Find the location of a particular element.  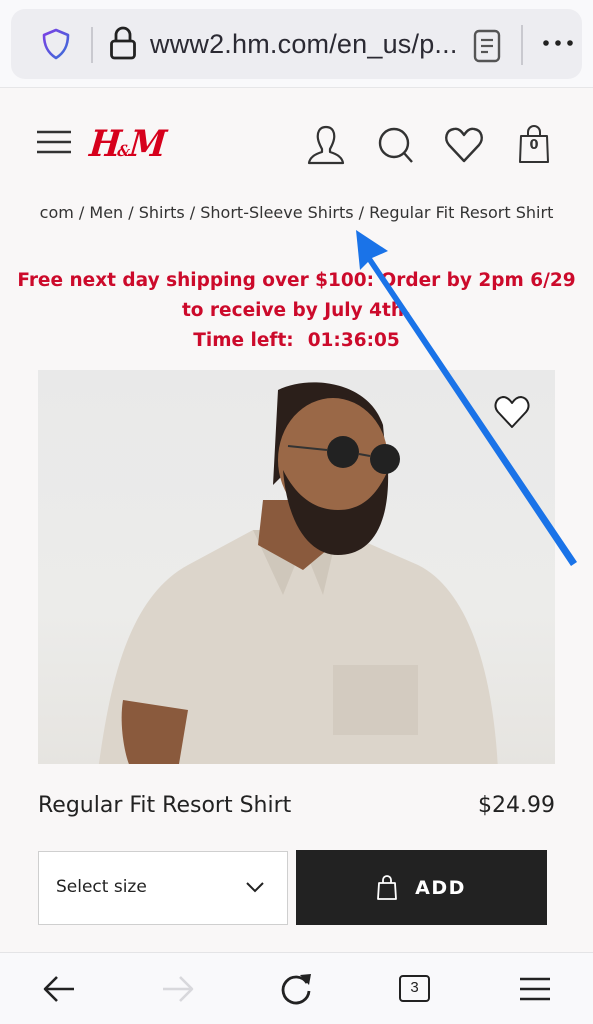

back-arrow-icon is located at coordinates (59, 989).